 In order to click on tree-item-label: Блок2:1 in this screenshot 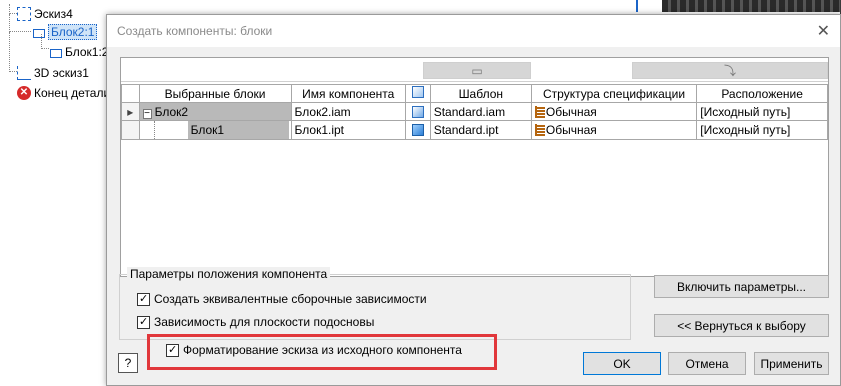, I will do `click(73, 32)`.